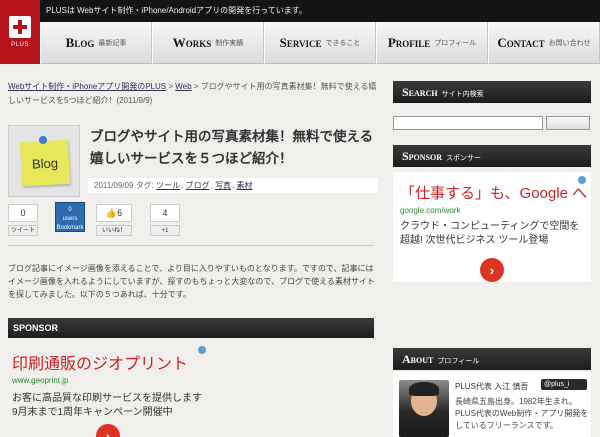  What do you see at coordinates (108, 430) in the screenshot?
I see `ad-arrow-icon: ›` at bounding box center [108, 430].